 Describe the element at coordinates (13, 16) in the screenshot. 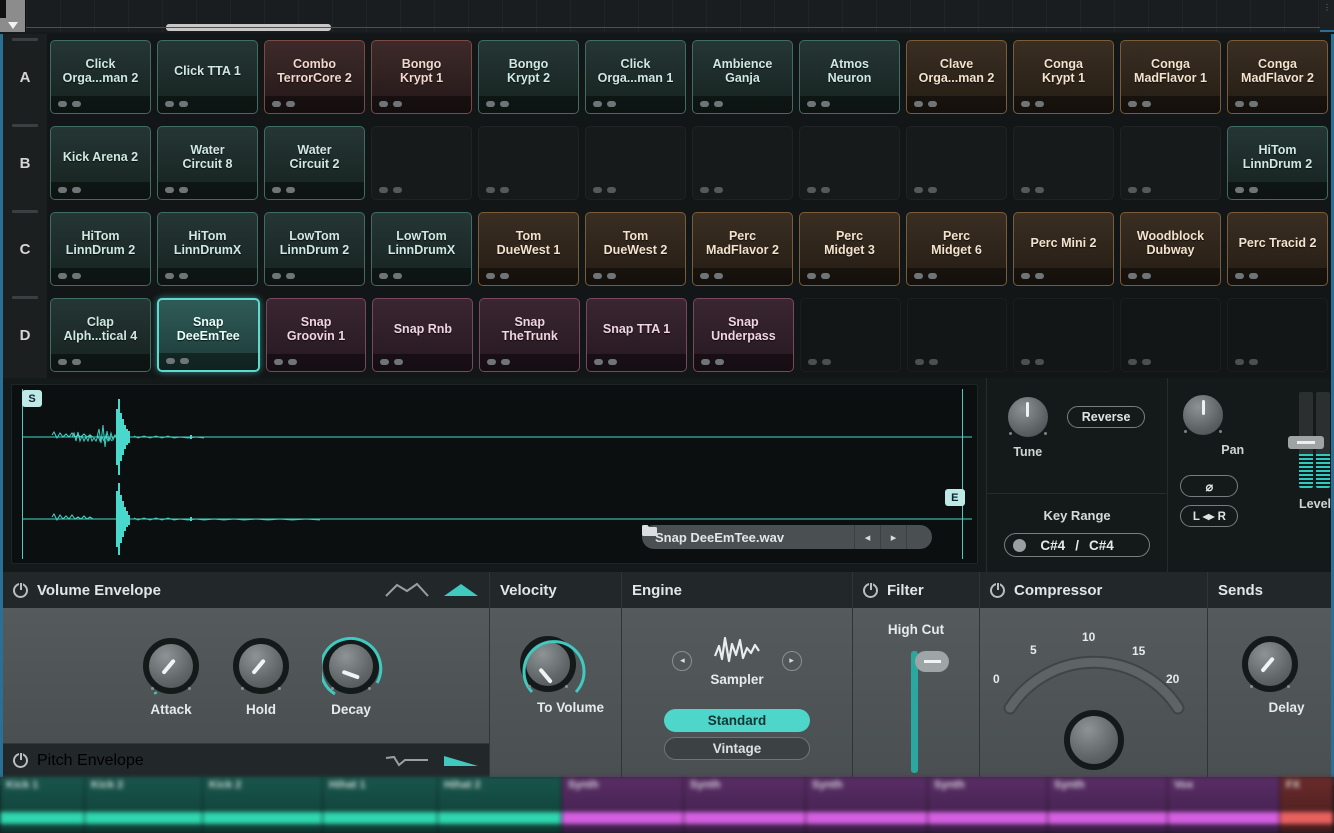

I see `ruler-header` at that location.